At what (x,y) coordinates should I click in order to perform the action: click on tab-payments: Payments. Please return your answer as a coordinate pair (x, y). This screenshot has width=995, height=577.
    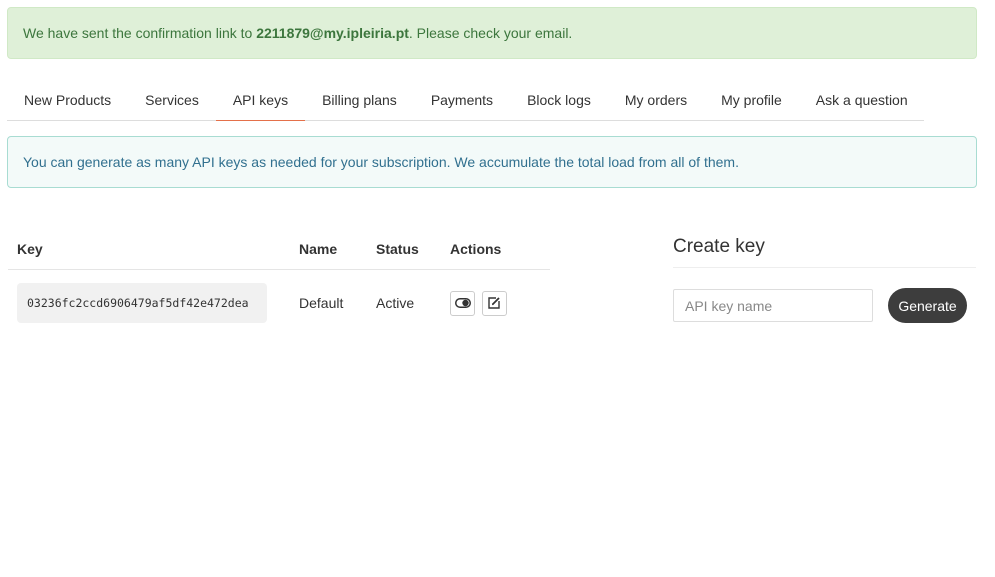
    Looking at the image, I should click on (462, 100).